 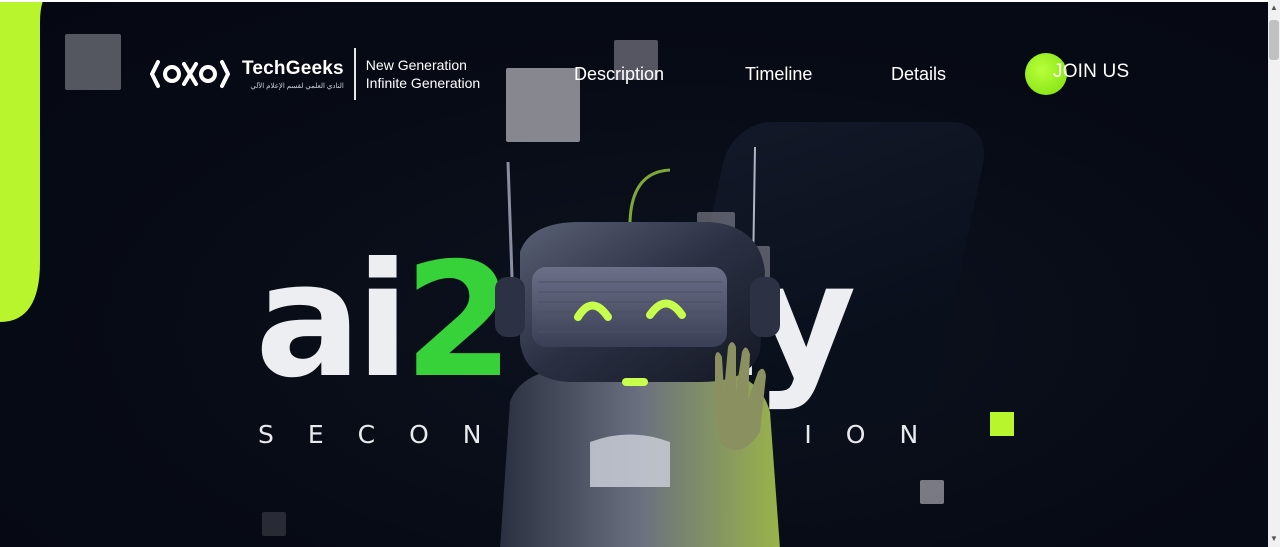 I want to click on tagline-line-2: Infinite Generation, so click(x=423, y=83).